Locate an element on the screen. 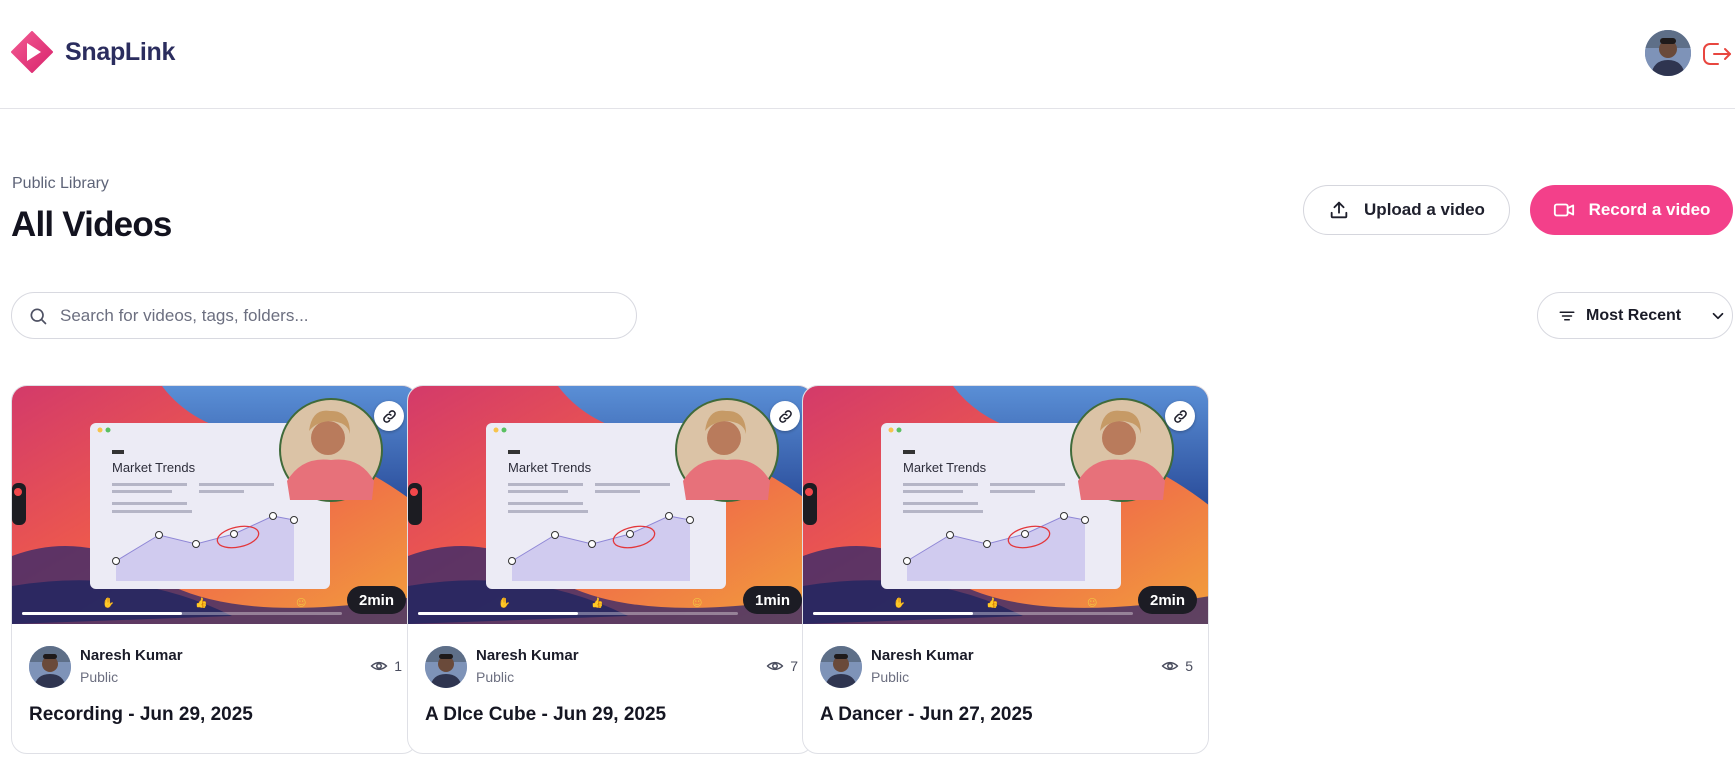 This screenshot has height=761, width=1735. video-title: A DIce Cube - Jun 29, 2025 is located at coordinates (545, 715).